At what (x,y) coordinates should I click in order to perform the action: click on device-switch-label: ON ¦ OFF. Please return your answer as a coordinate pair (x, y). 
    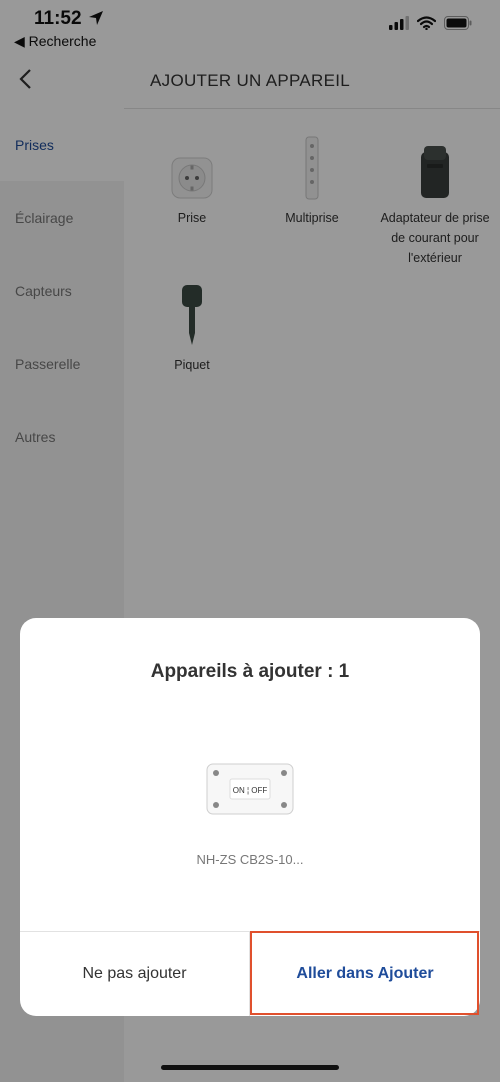
    Looking at the image, I should click on (250, 790).